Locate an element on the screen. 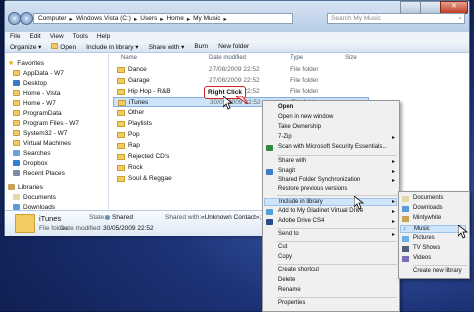 Image resolution: width=474 pixels, height=312 pixels. nav-item-program-files: Program Files - W7 is located at coordinates (46, 123).